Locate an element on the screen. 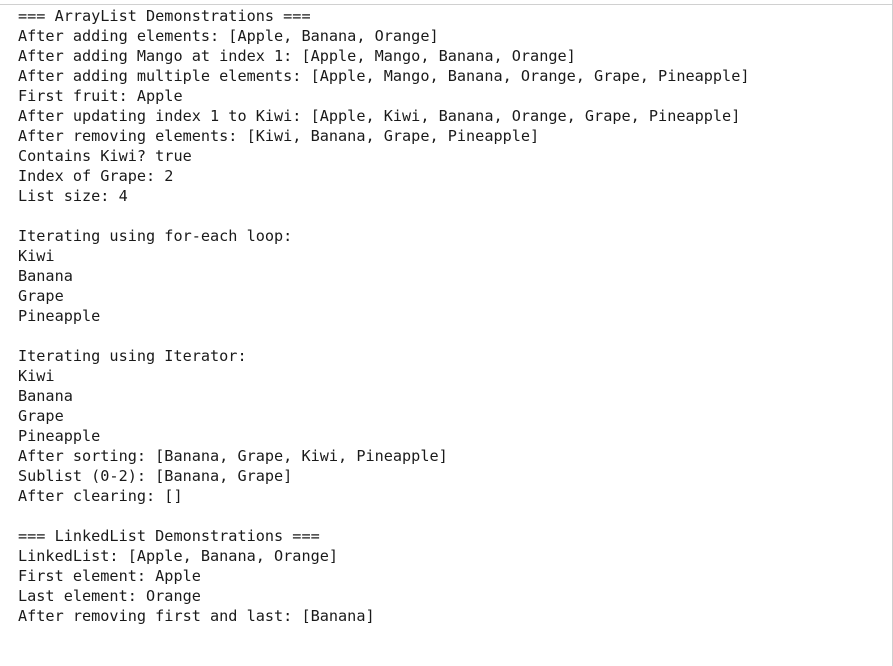 The width and height of the screenshot is (893, 666). console-line: Sublist (0-2): [Banana, Grape] is located at coordinates (155, 476).